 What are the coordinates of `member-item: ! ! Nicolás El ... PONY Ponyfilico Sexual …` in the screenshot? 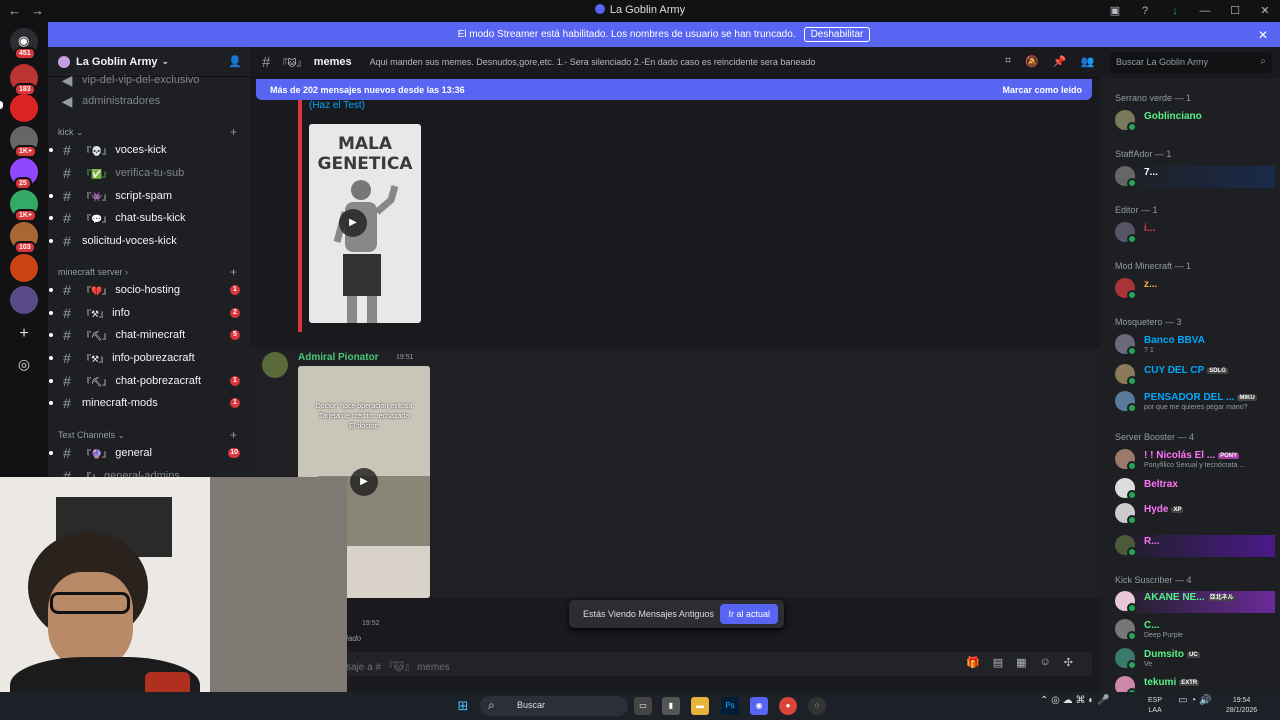 It's located at (1195, 460).